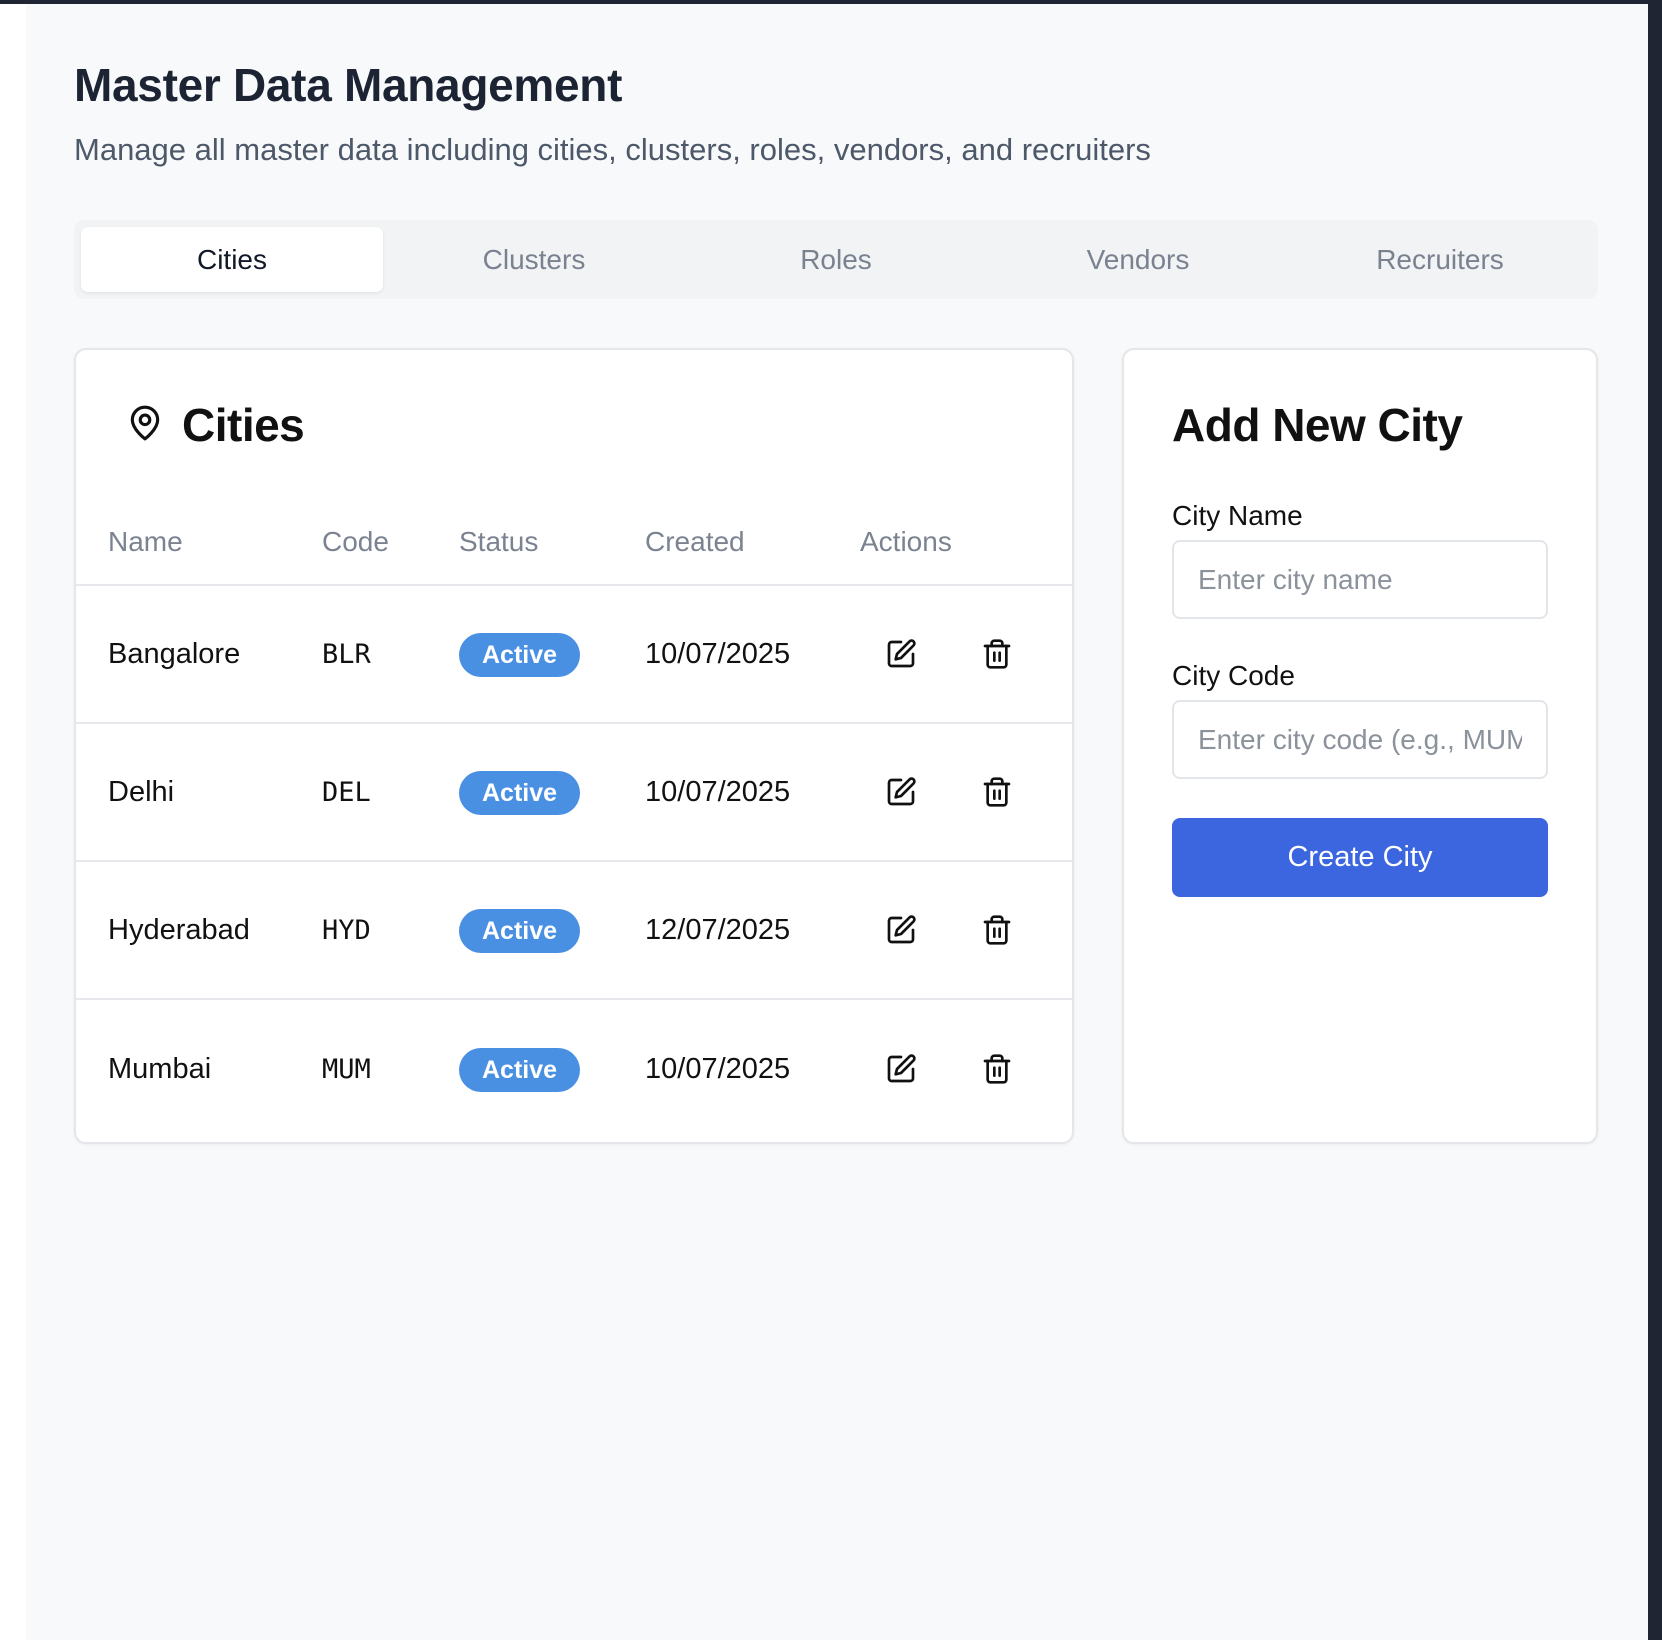 The image size is (1662, 1640). Describe the element at coordinates (346, 1069) in the screenshot. I see `city-code: MUM` at that location.